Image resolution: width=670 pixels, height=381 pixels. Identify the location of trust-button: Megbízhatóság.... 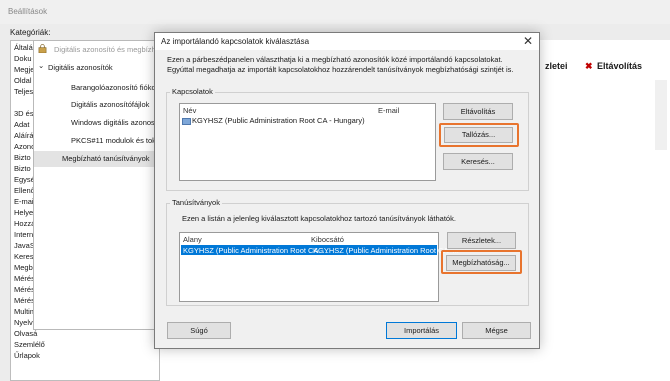
(481, 263).